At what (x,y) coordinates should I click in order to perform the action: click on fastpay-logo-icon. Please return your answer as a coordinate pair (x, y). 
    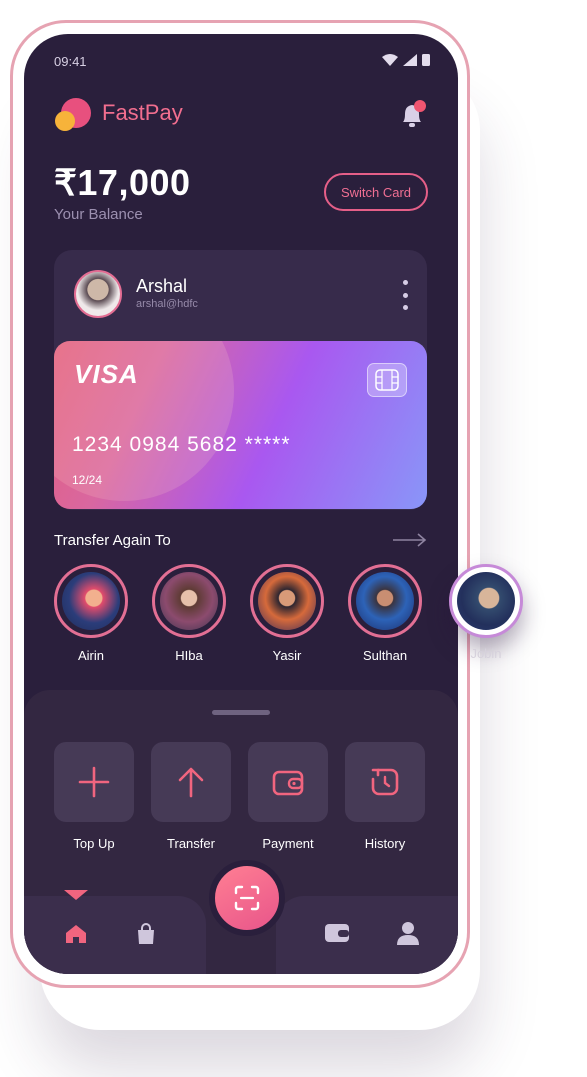
    Looking at the image, I should click on (73, 114).